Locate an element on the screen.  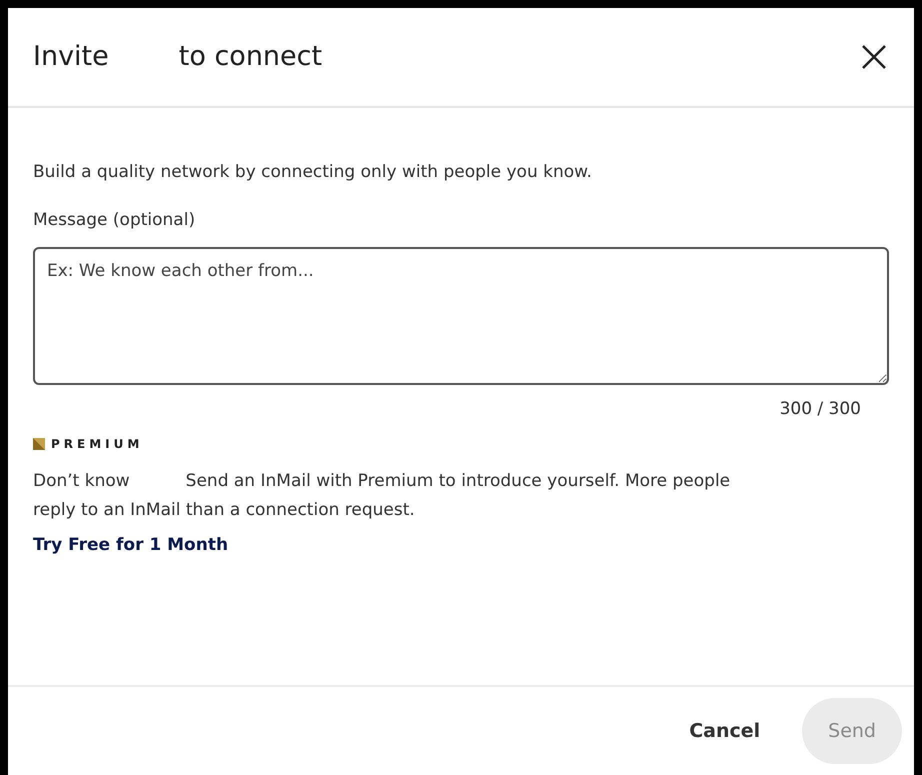
cancel-button: Cancel is located at coordinates (724, 731).